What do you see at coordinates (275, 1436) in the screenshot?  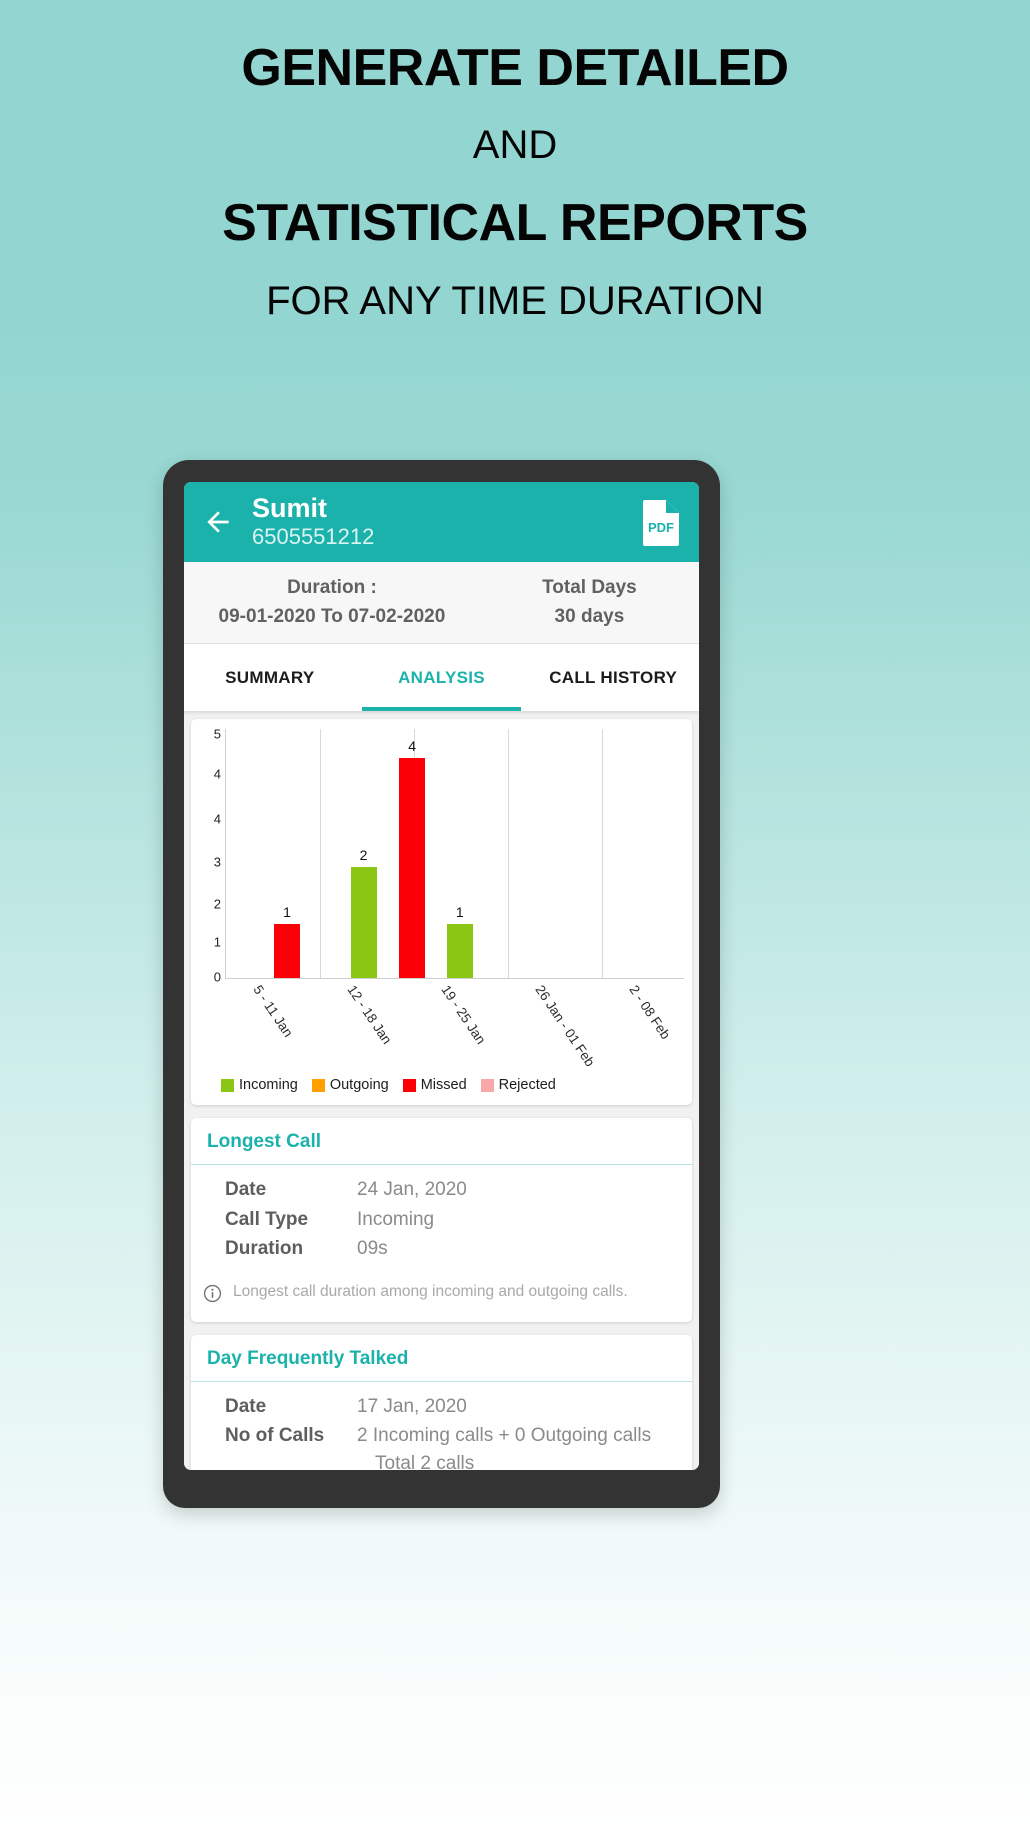 I see `row-key: No of Calls` at bounding box center [275, 1436].